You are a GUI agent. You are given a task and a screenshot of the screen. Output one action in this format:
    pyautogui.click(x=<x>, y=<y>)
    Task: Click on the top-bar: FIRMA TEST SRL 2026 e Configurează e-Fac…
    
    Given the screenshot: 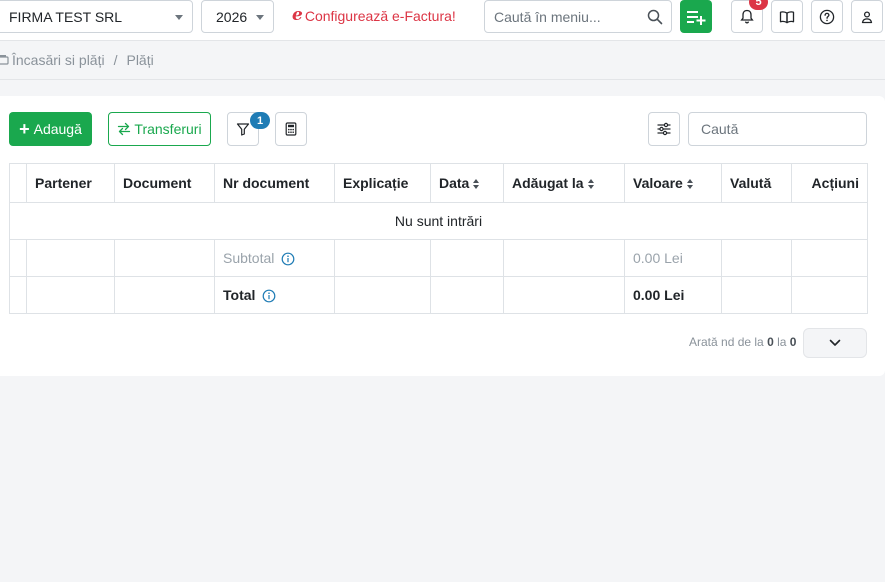 What is the action you would take?
    pyautogui.click(x=442, y=20)
    